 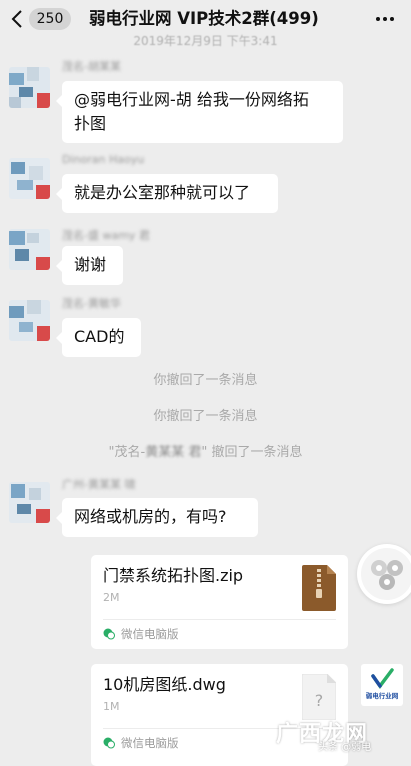 I want to click on watermark-sub: 头条 @弱电, so click(x=345, y=747).